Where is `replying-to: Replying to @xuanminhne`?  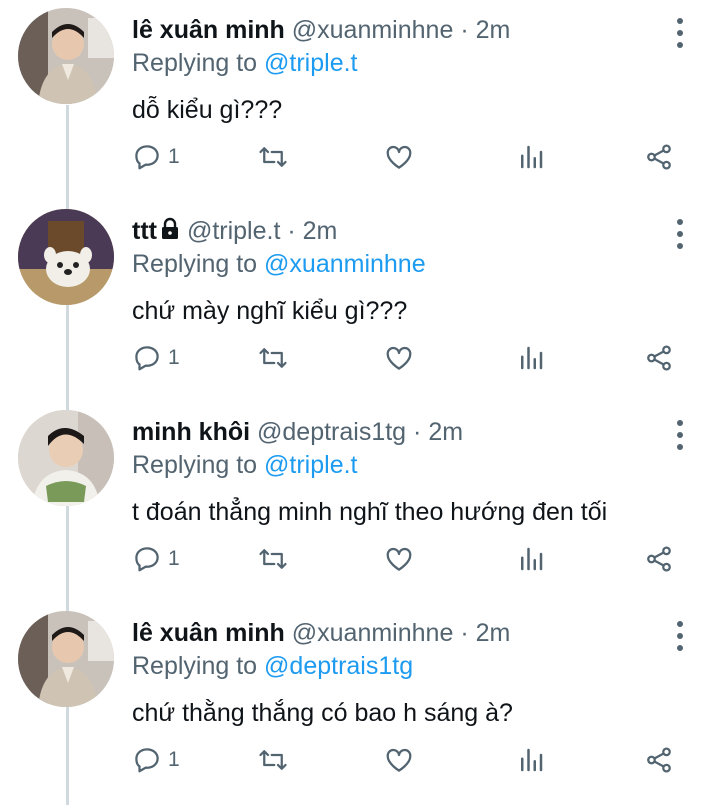
replying-to: Replying to @xuanminhne is located at coordinates (406, 264).